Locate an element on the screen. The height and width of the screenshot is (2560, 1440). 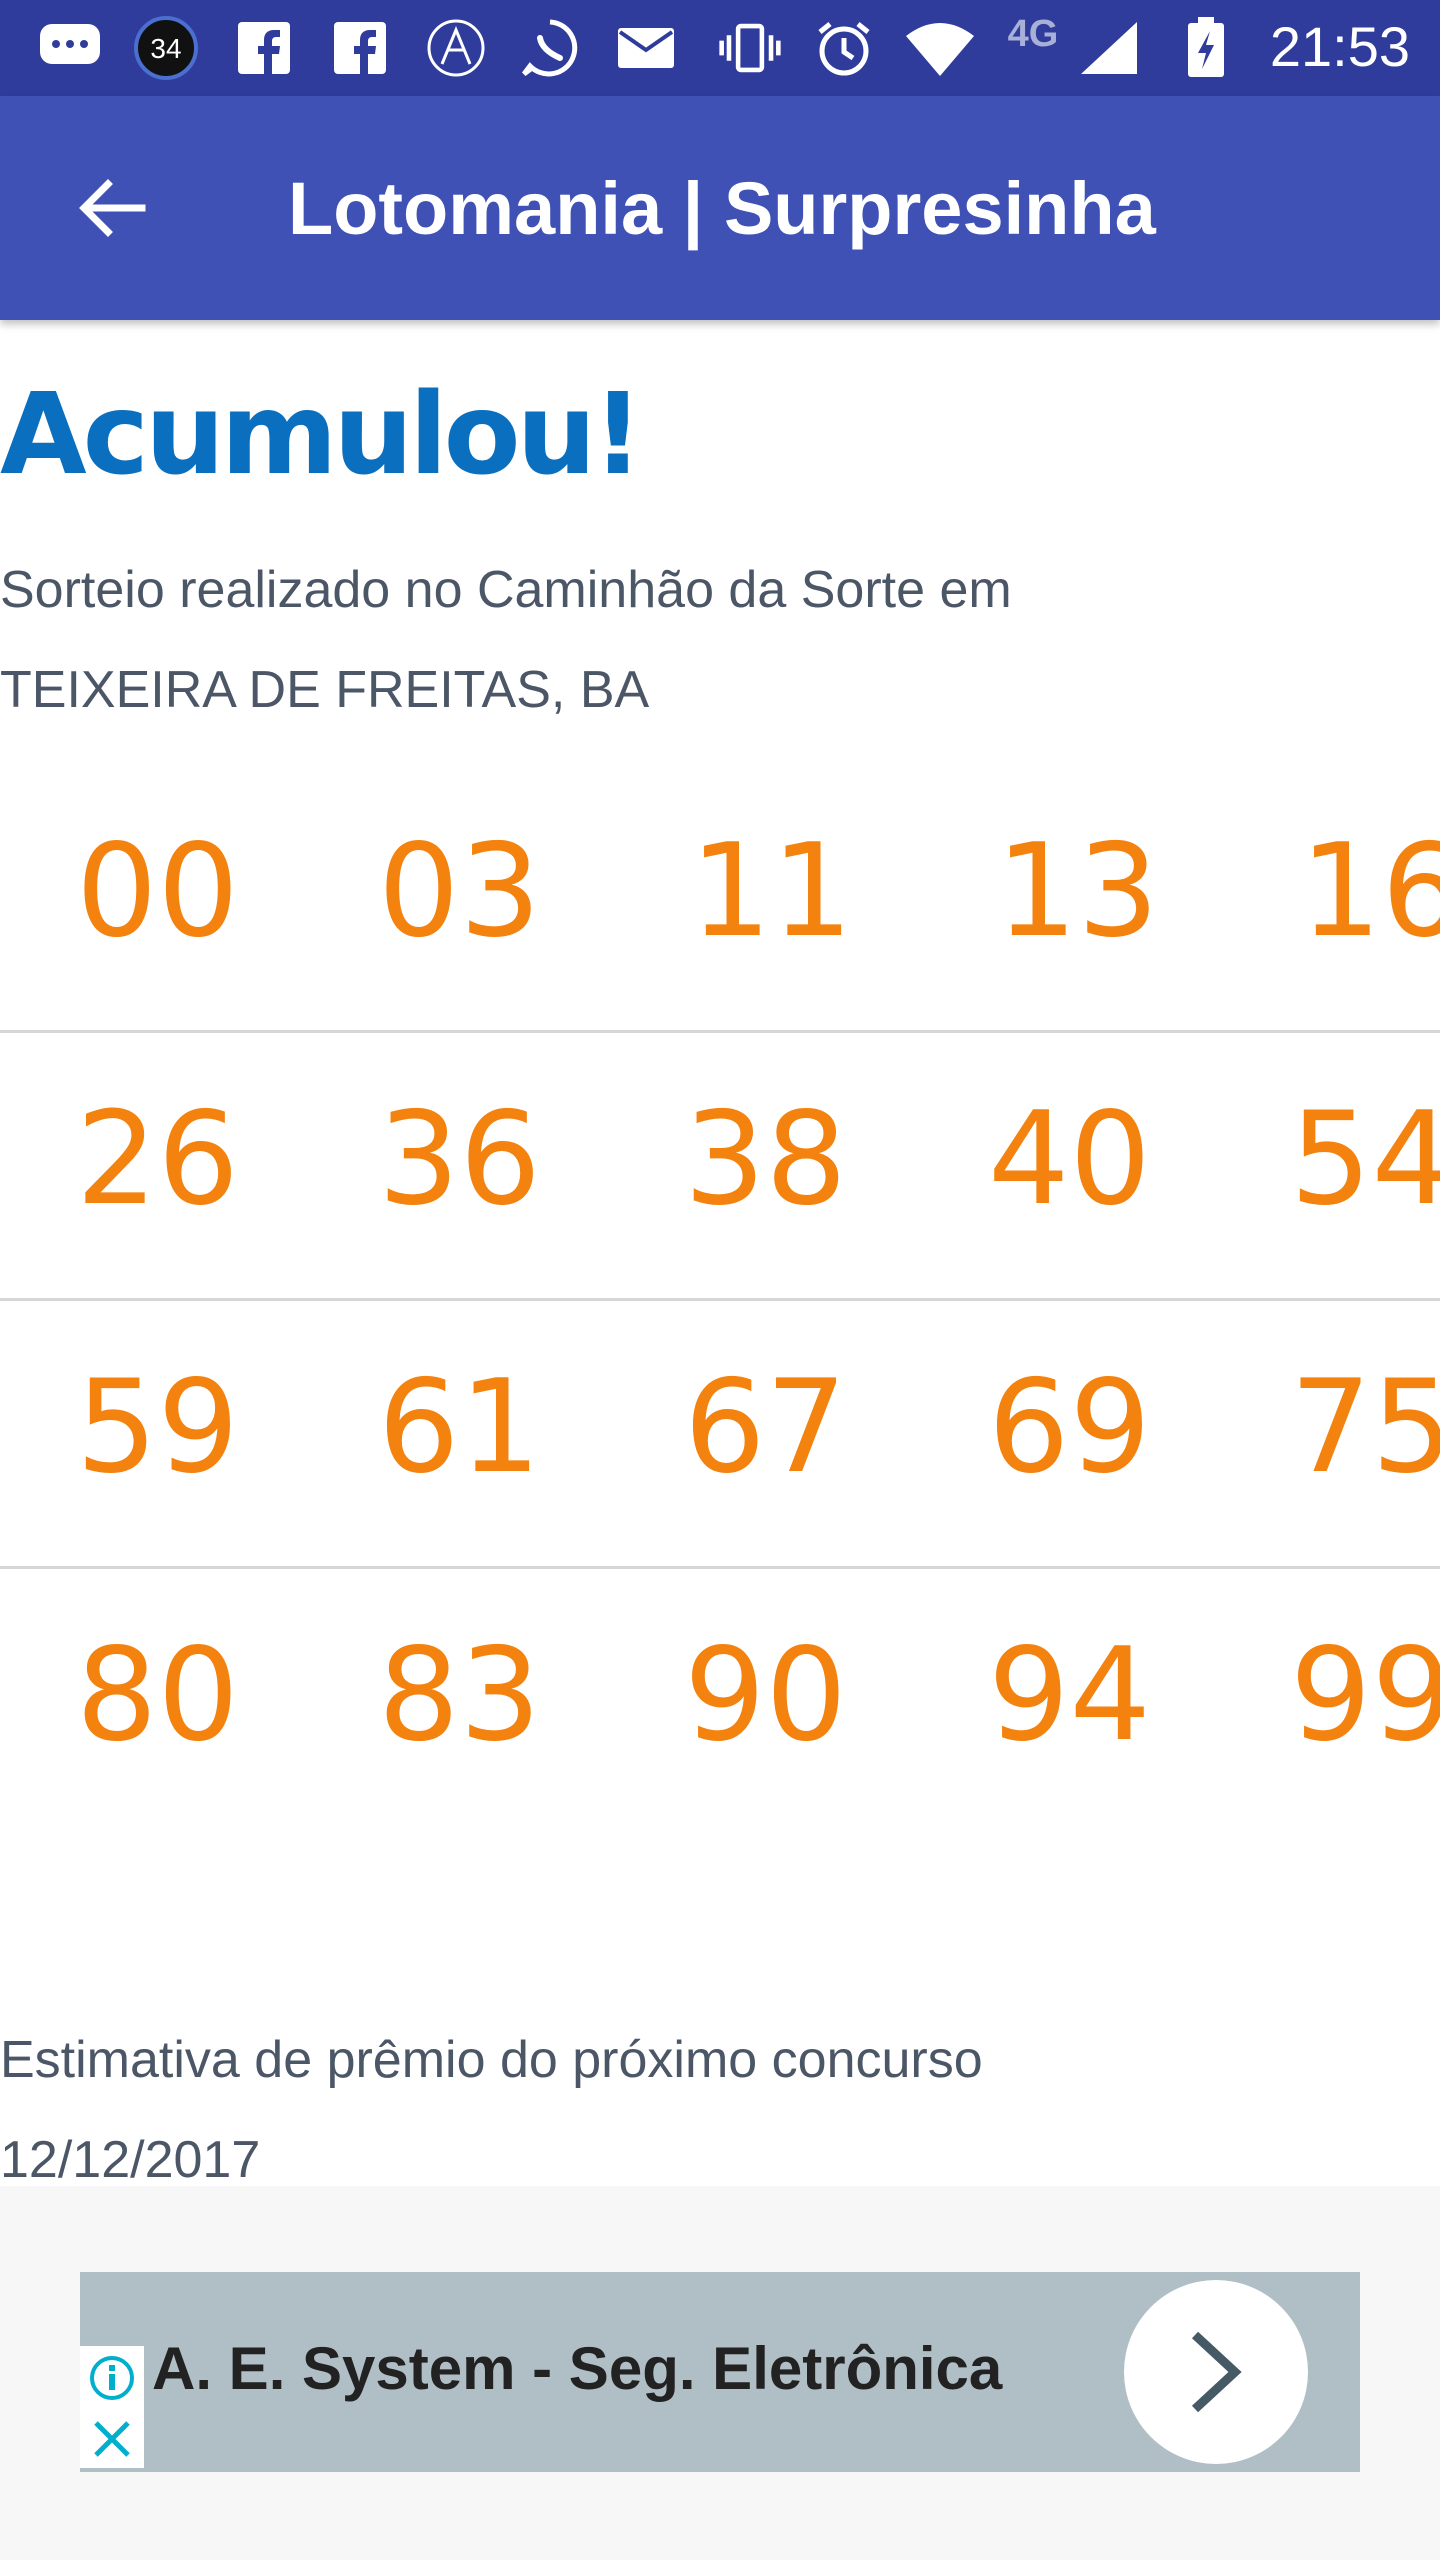
drawn-number: 90 is located at coordinates (765, 1695).